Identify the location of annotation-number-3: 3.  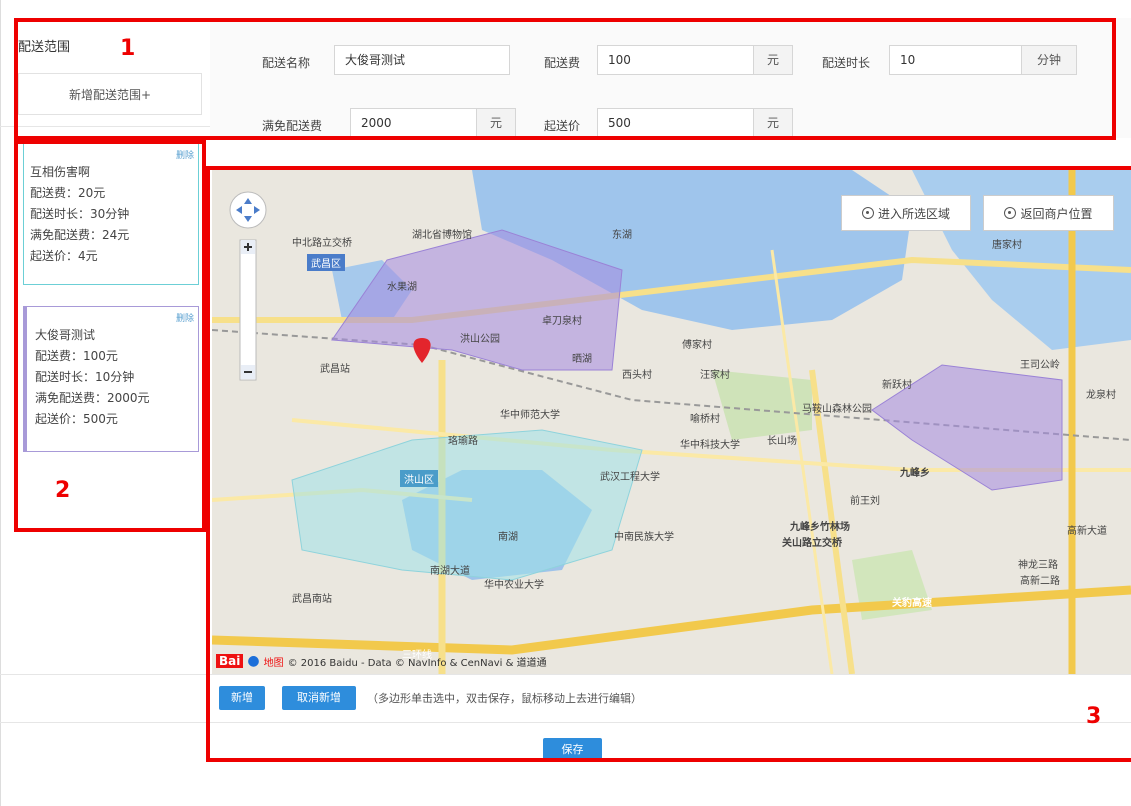
(1094, 716).